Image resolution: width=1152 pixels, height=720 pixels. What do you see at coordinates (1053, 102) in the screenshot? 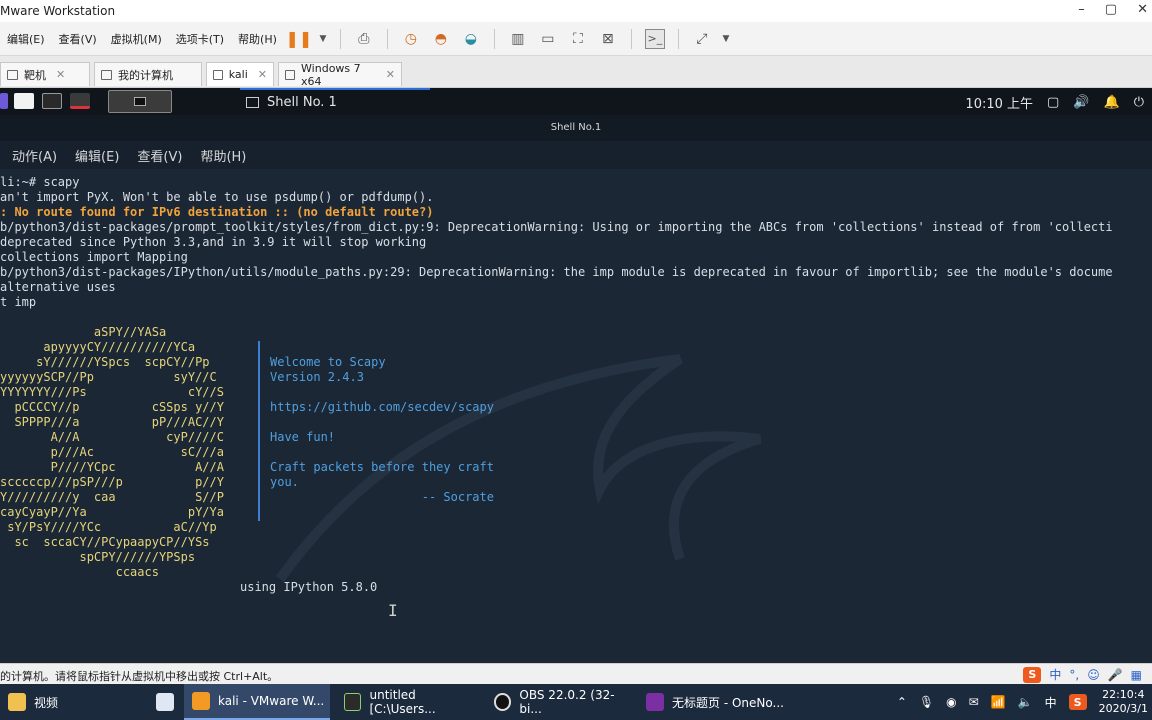
I see `workspace-icon: ▢` at bounding box center [1053, 102].